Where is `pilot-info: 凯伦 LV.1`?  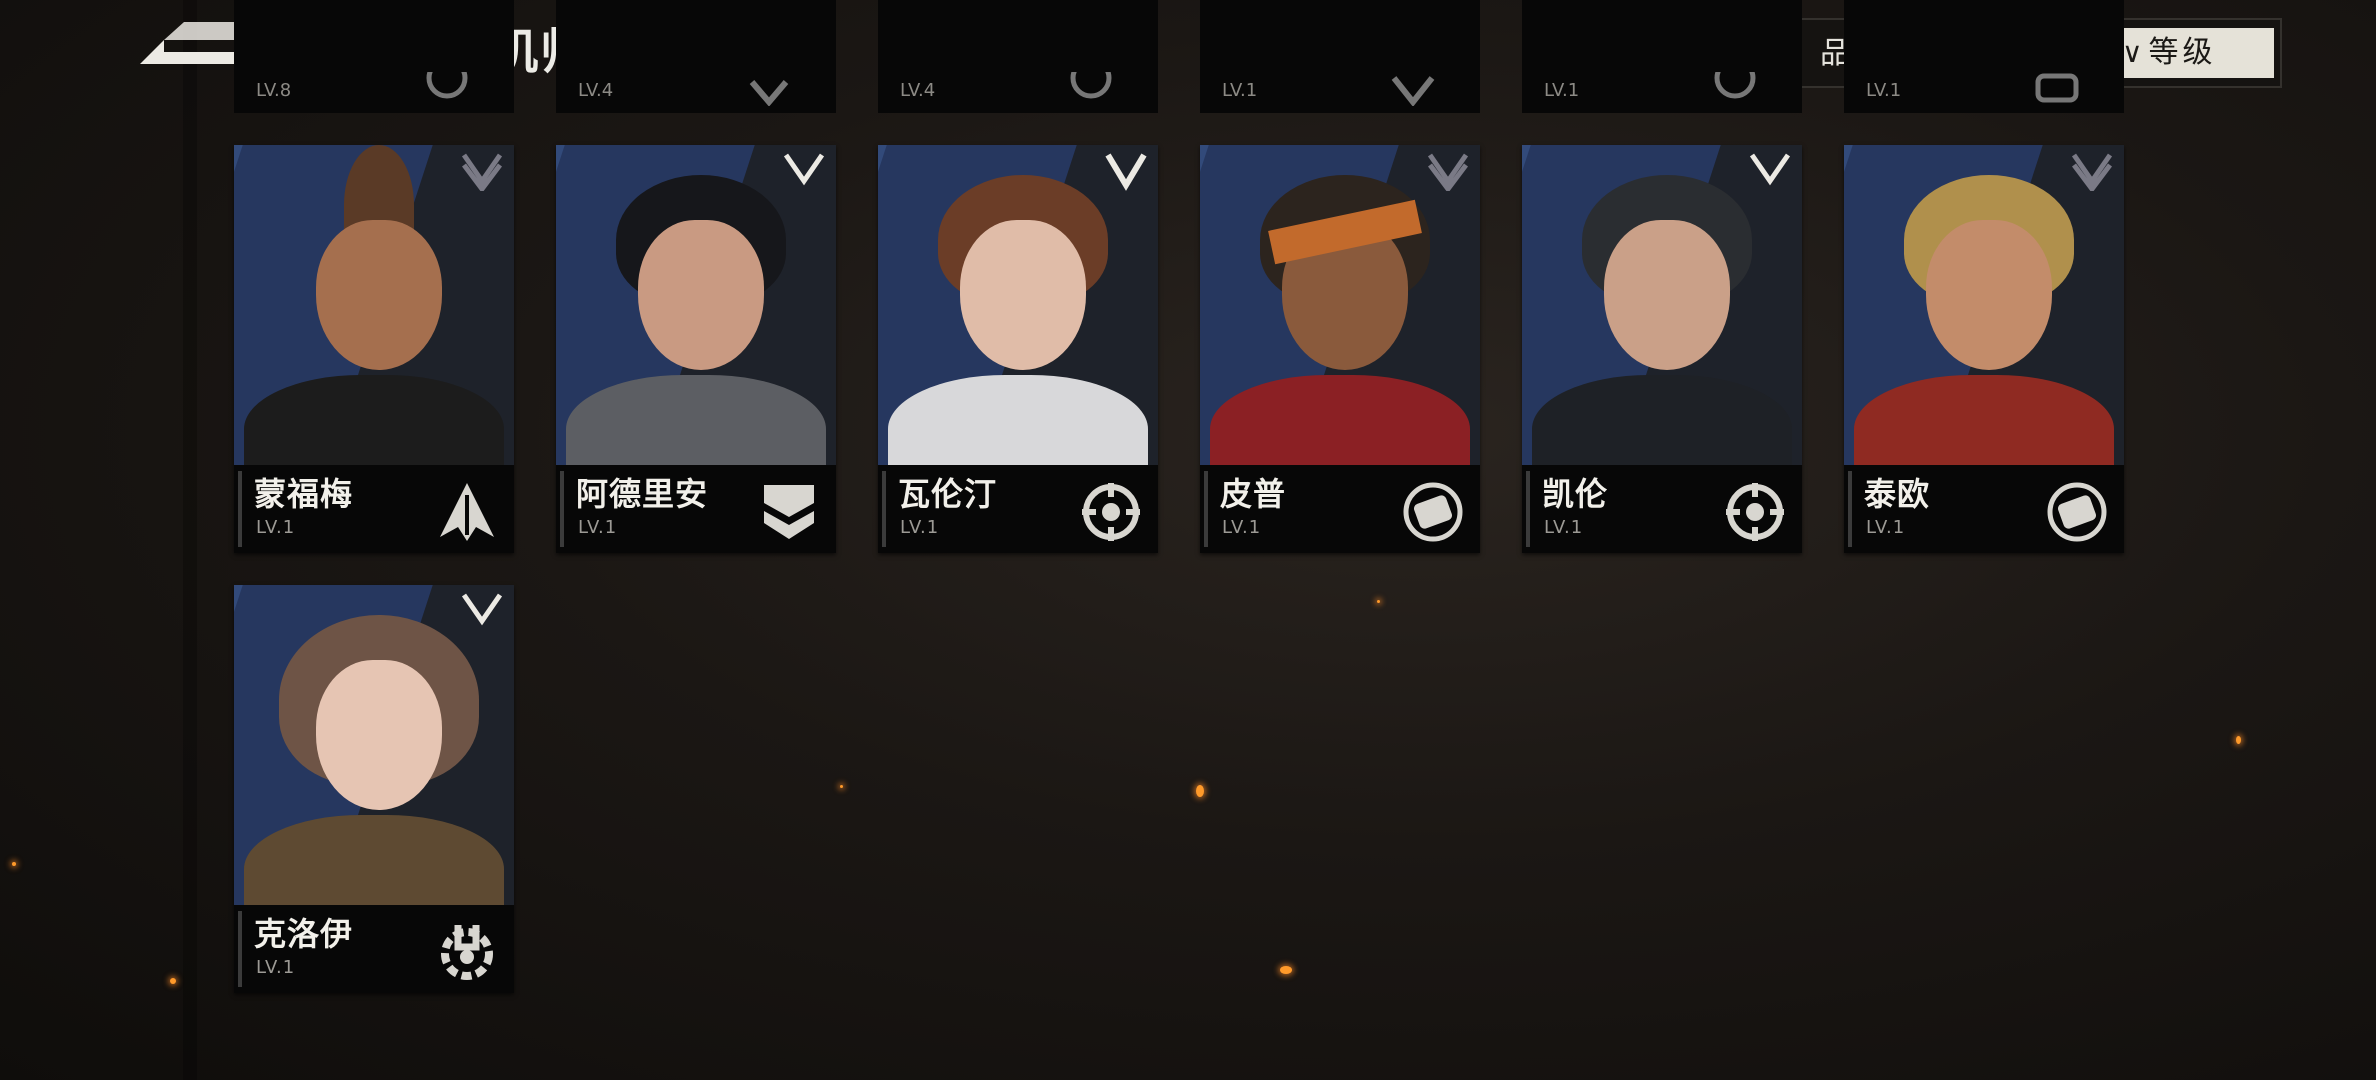 pilot-info: 凯伦 LV.1 is located at coordinates (1662, 509).